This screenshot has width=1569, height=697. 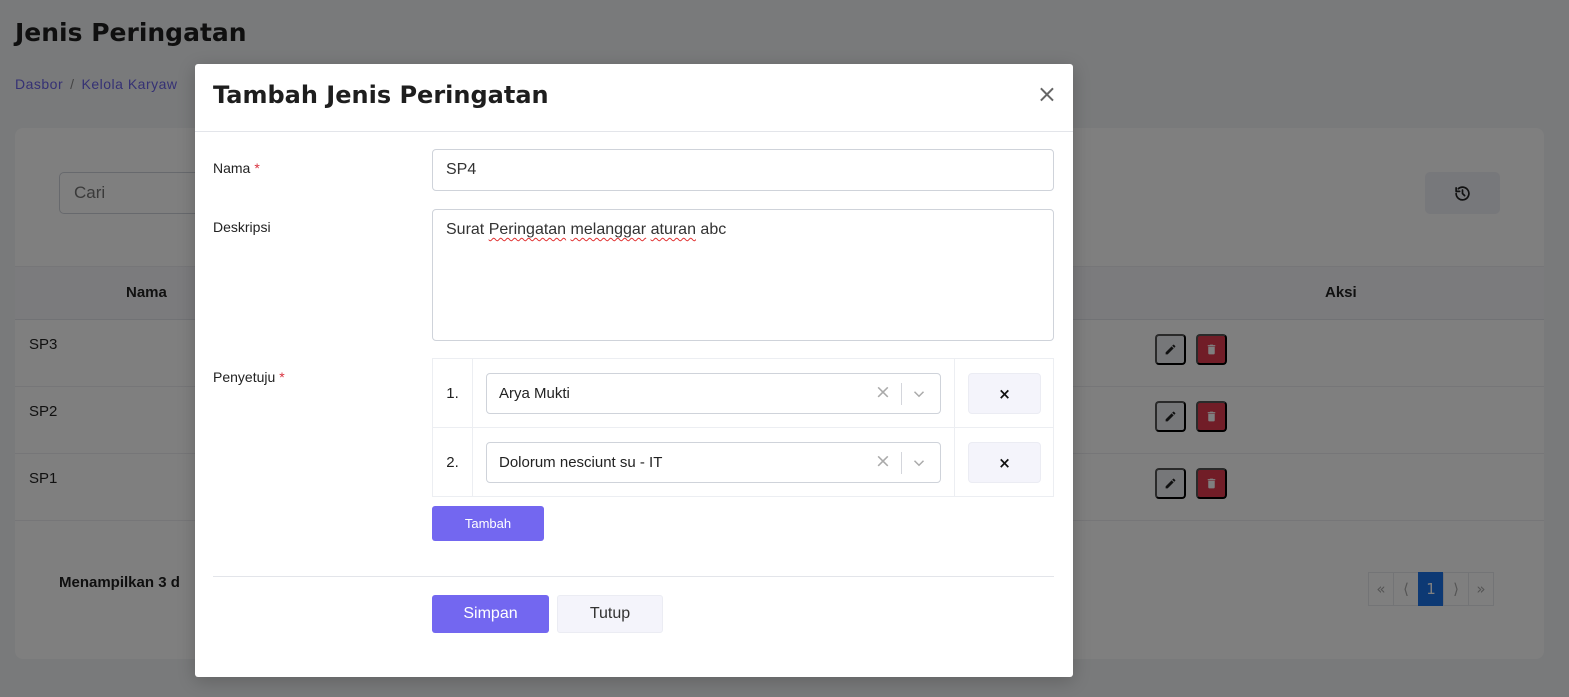 I want to click on approver-row: 1. Arya Mukti × ×, so click(x=743, y=393).